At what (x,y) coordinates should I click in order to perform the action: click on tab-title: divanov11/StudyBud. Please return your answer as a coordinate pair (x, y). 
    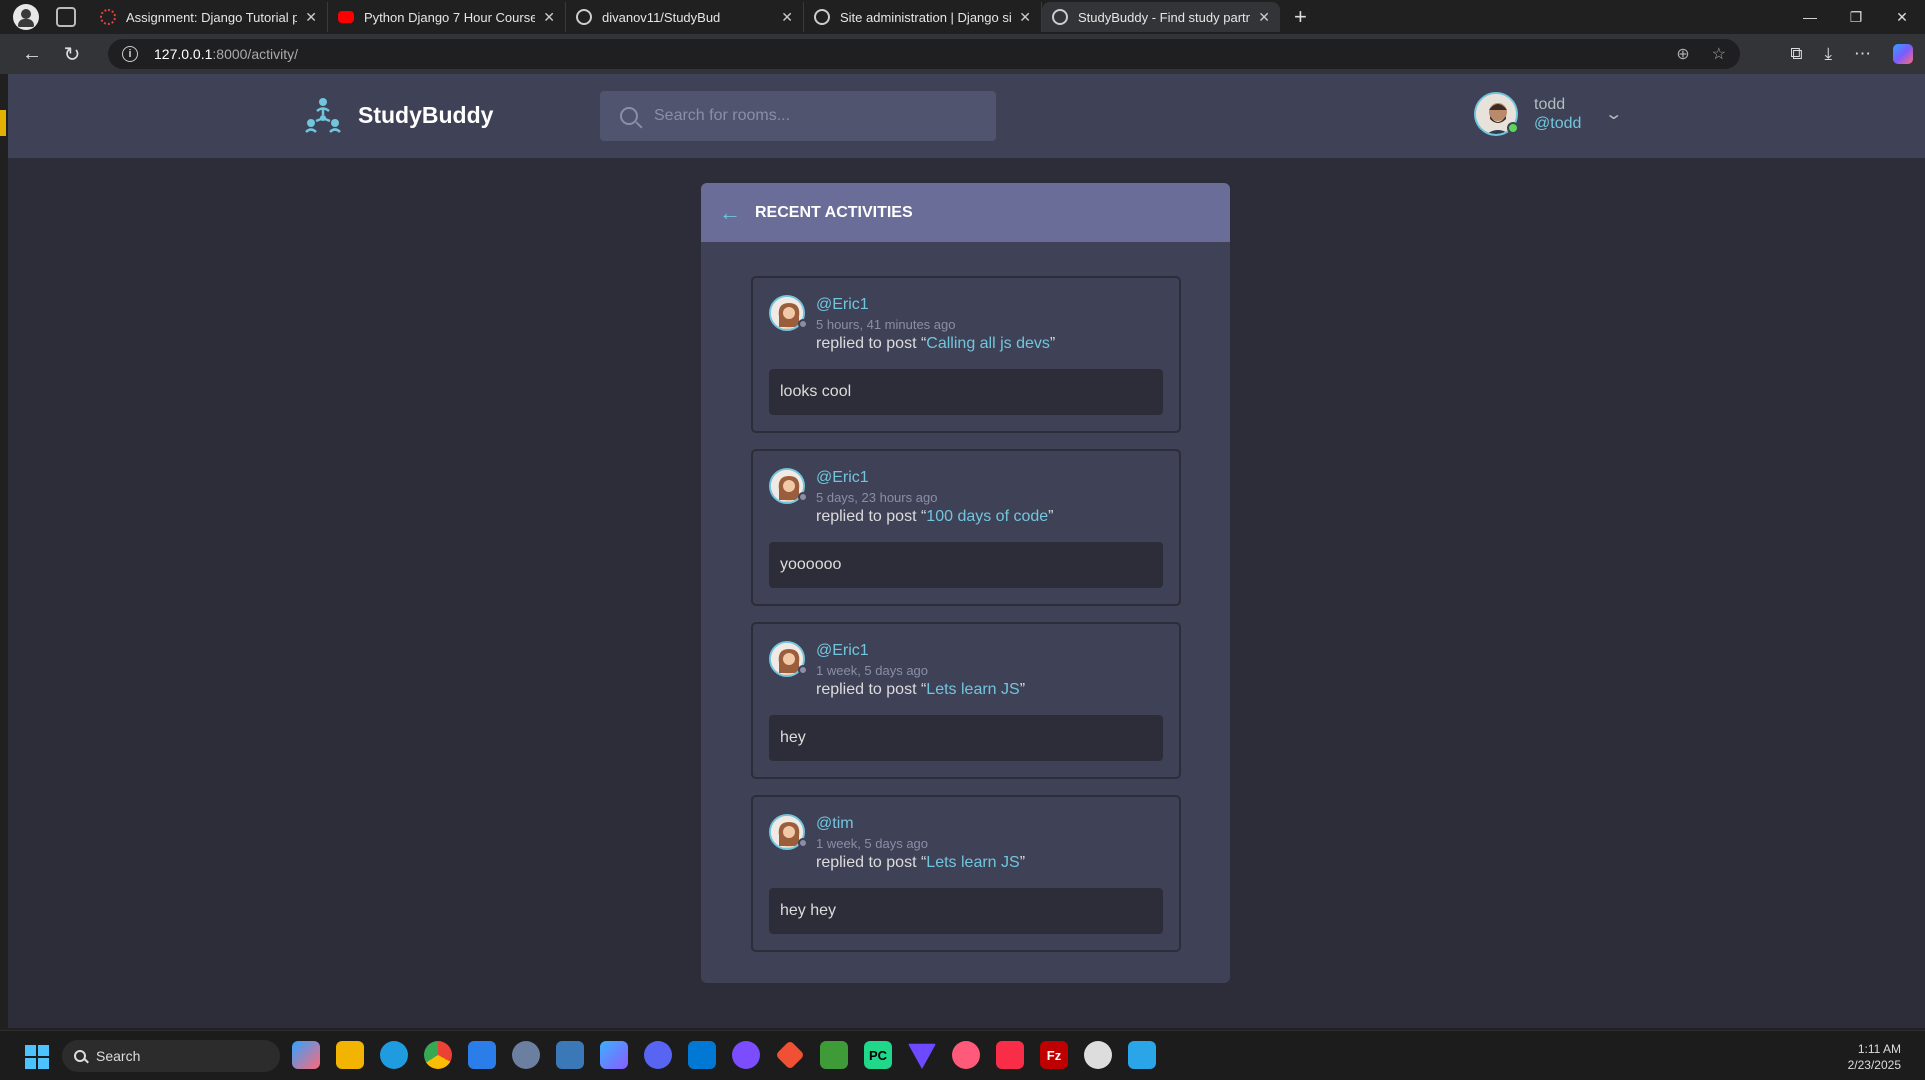
    Looking at the image, I should click on (661, 17).